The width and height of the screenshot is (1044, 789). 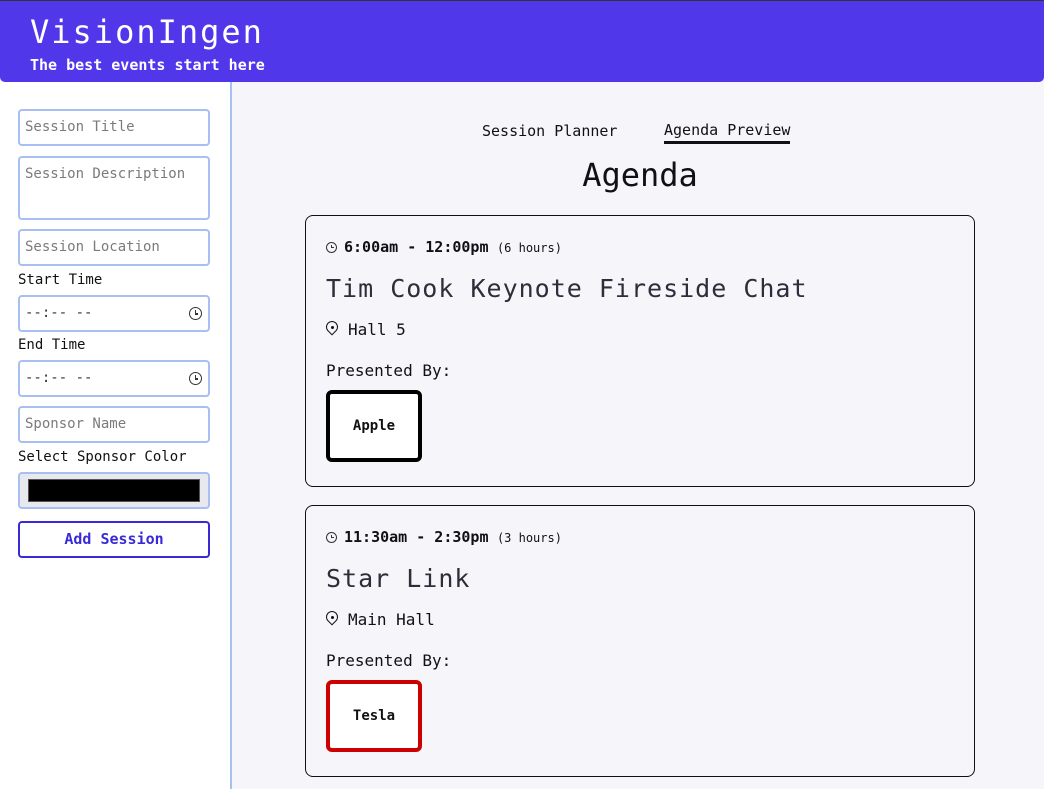 I want to click on add-session-button: Add Session, so click(x=114, y=539).